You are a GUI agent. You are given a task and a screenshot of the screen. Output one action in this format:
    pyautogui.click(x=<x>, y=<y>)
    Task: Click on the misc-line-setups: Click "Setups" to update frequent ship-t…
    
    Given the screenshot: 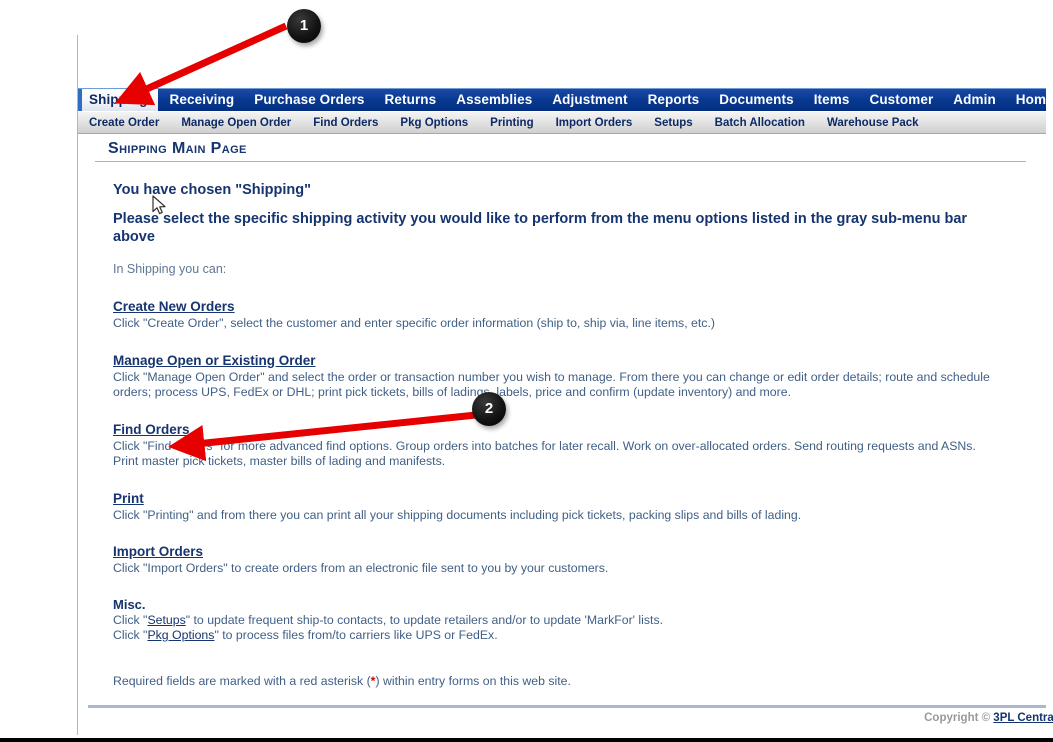 What is the action you would take?
    pyautogui.click(x=553, y=621)
    